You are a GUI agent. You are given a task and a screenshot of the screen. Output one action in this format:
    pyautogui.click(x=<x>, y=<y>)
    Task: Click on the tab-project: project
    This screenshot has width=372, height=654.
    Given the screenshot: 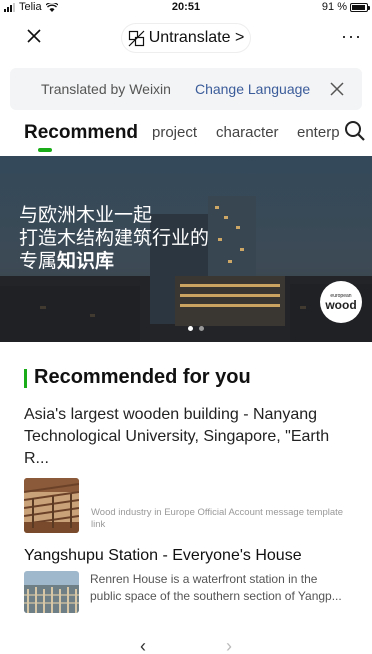 What is the action you would take?
    pyautogui.click(x=174, y=132)
    